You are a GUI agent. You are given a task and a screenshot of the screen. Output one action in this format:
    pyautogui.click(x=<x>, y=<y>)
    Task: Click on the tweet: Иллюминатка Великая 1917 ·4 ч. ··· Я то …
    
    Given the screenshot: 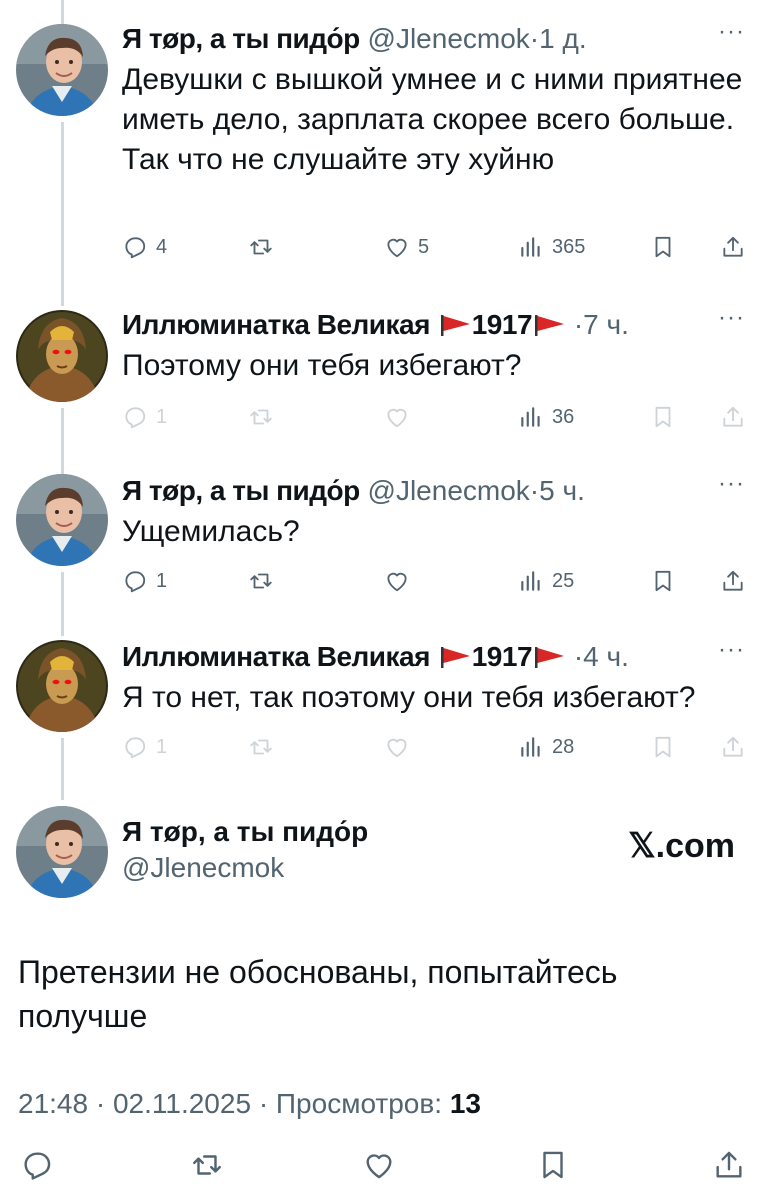 What is the action you would take?
    pyautogui.click(x=382, y=713)
    